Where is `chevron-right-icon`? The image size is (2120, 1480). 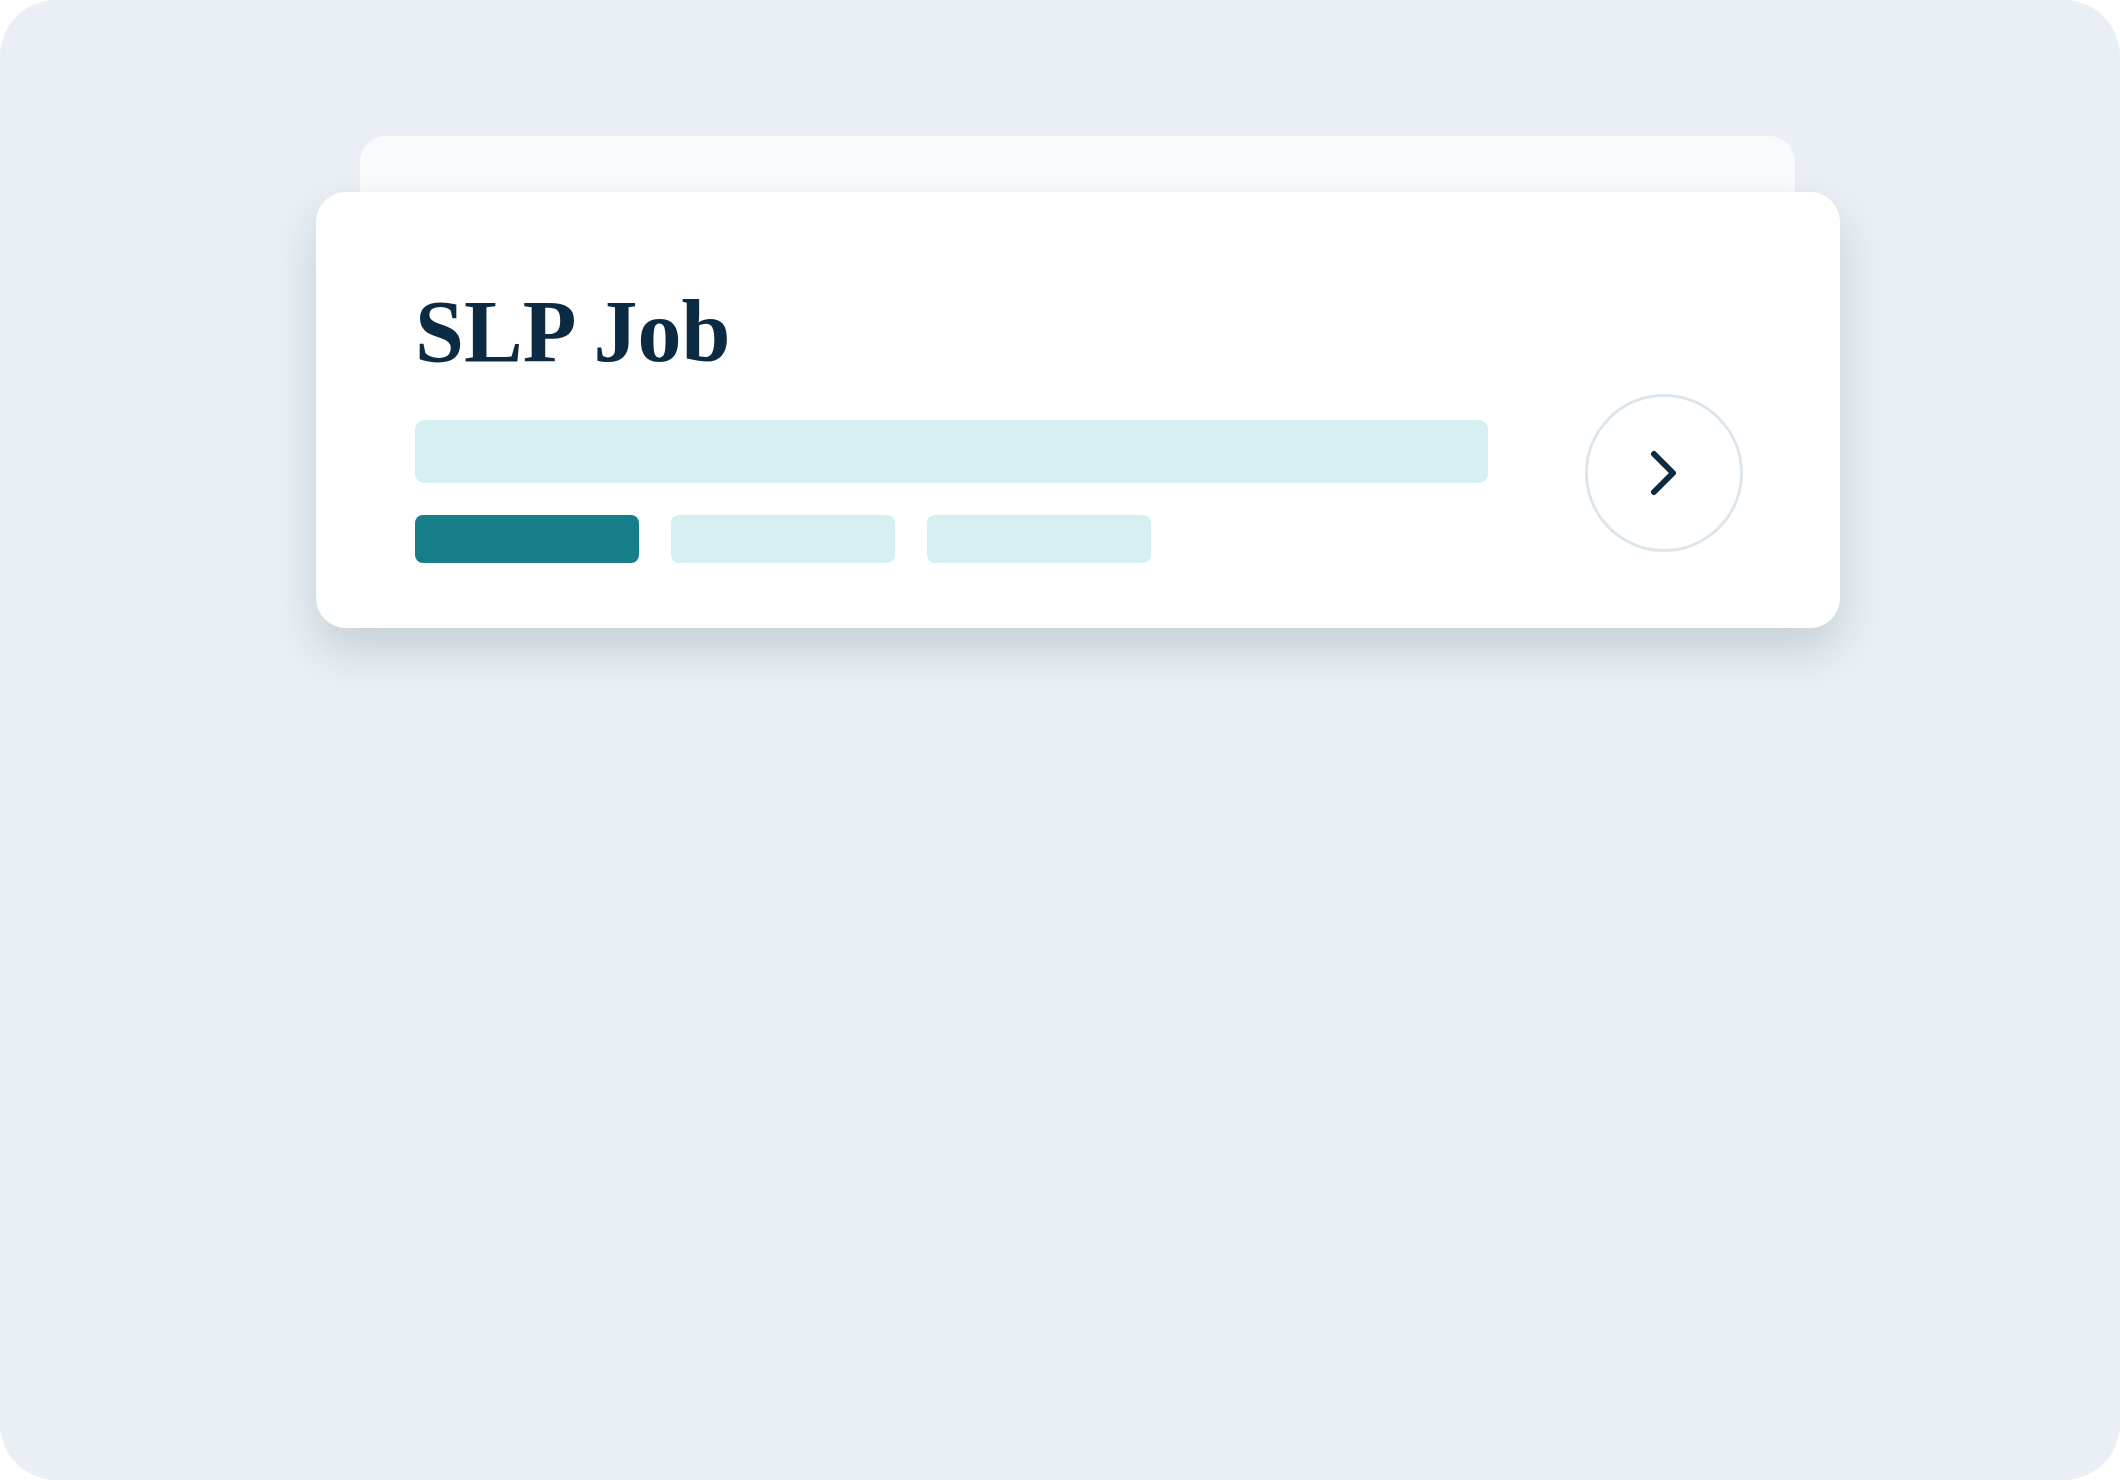 chevron-right-icon is located at coordinates (1664, 473).